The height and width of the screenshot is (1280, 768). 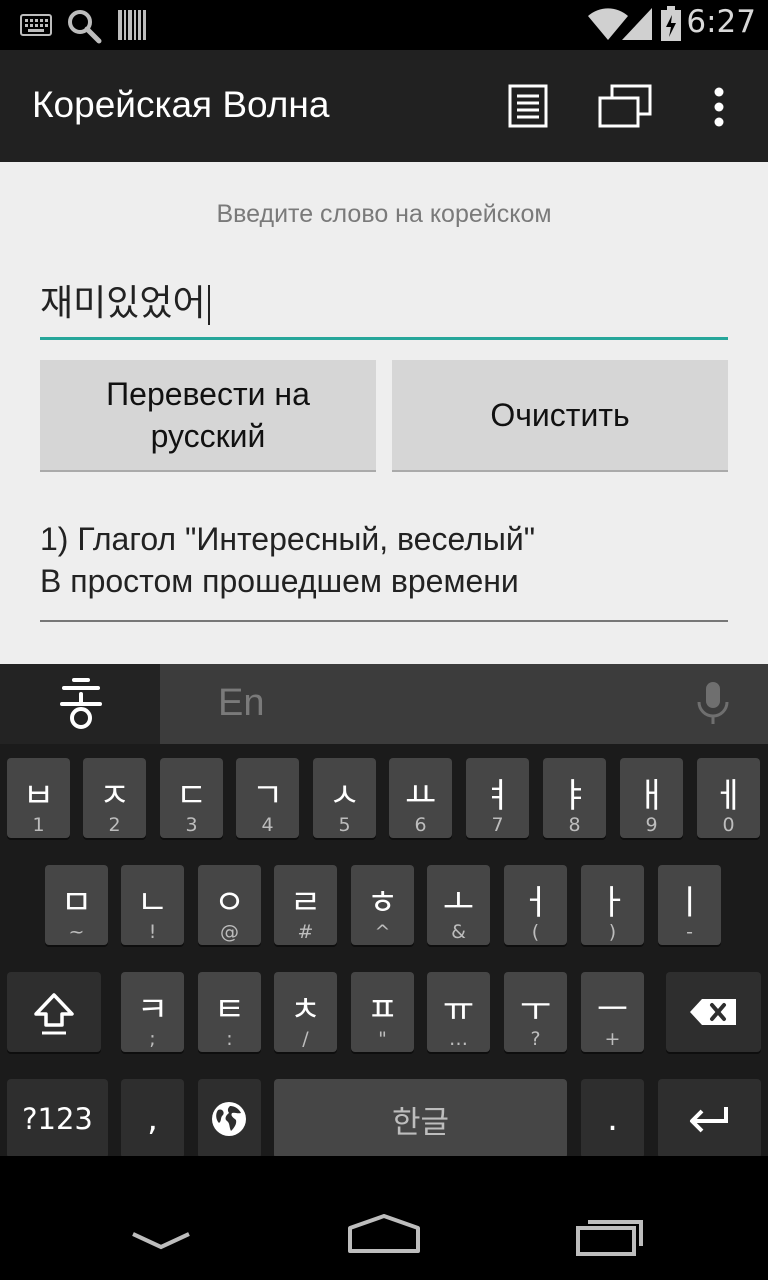 I want to click on key-row2-4: ㄹ #, so click(x=305, y=905).